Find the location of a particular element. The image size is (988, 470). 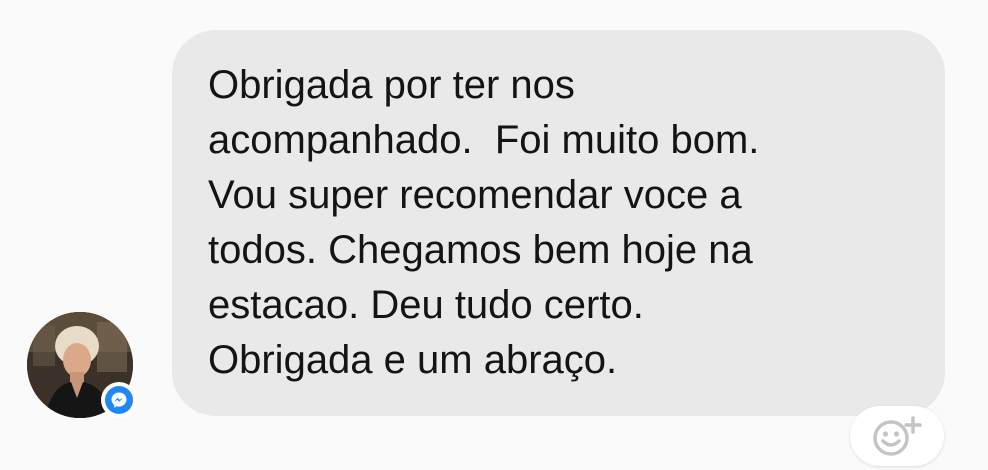

messenger-badge is located at coordinates (119, 400).